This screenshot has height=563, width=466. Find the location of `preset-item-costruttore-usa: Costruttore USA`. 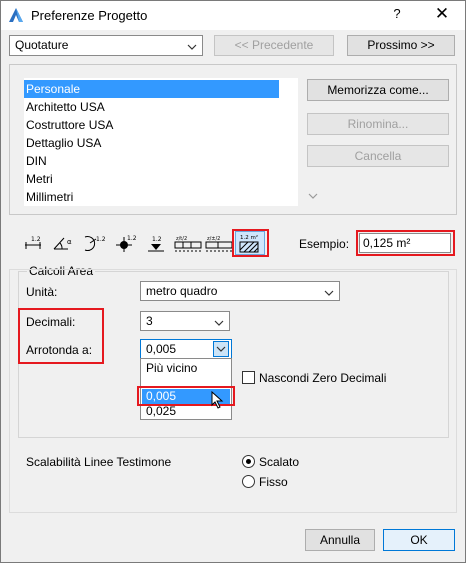

preset-item-costruttore-usa: Costruttore USA is located at coordinates (151, 125).